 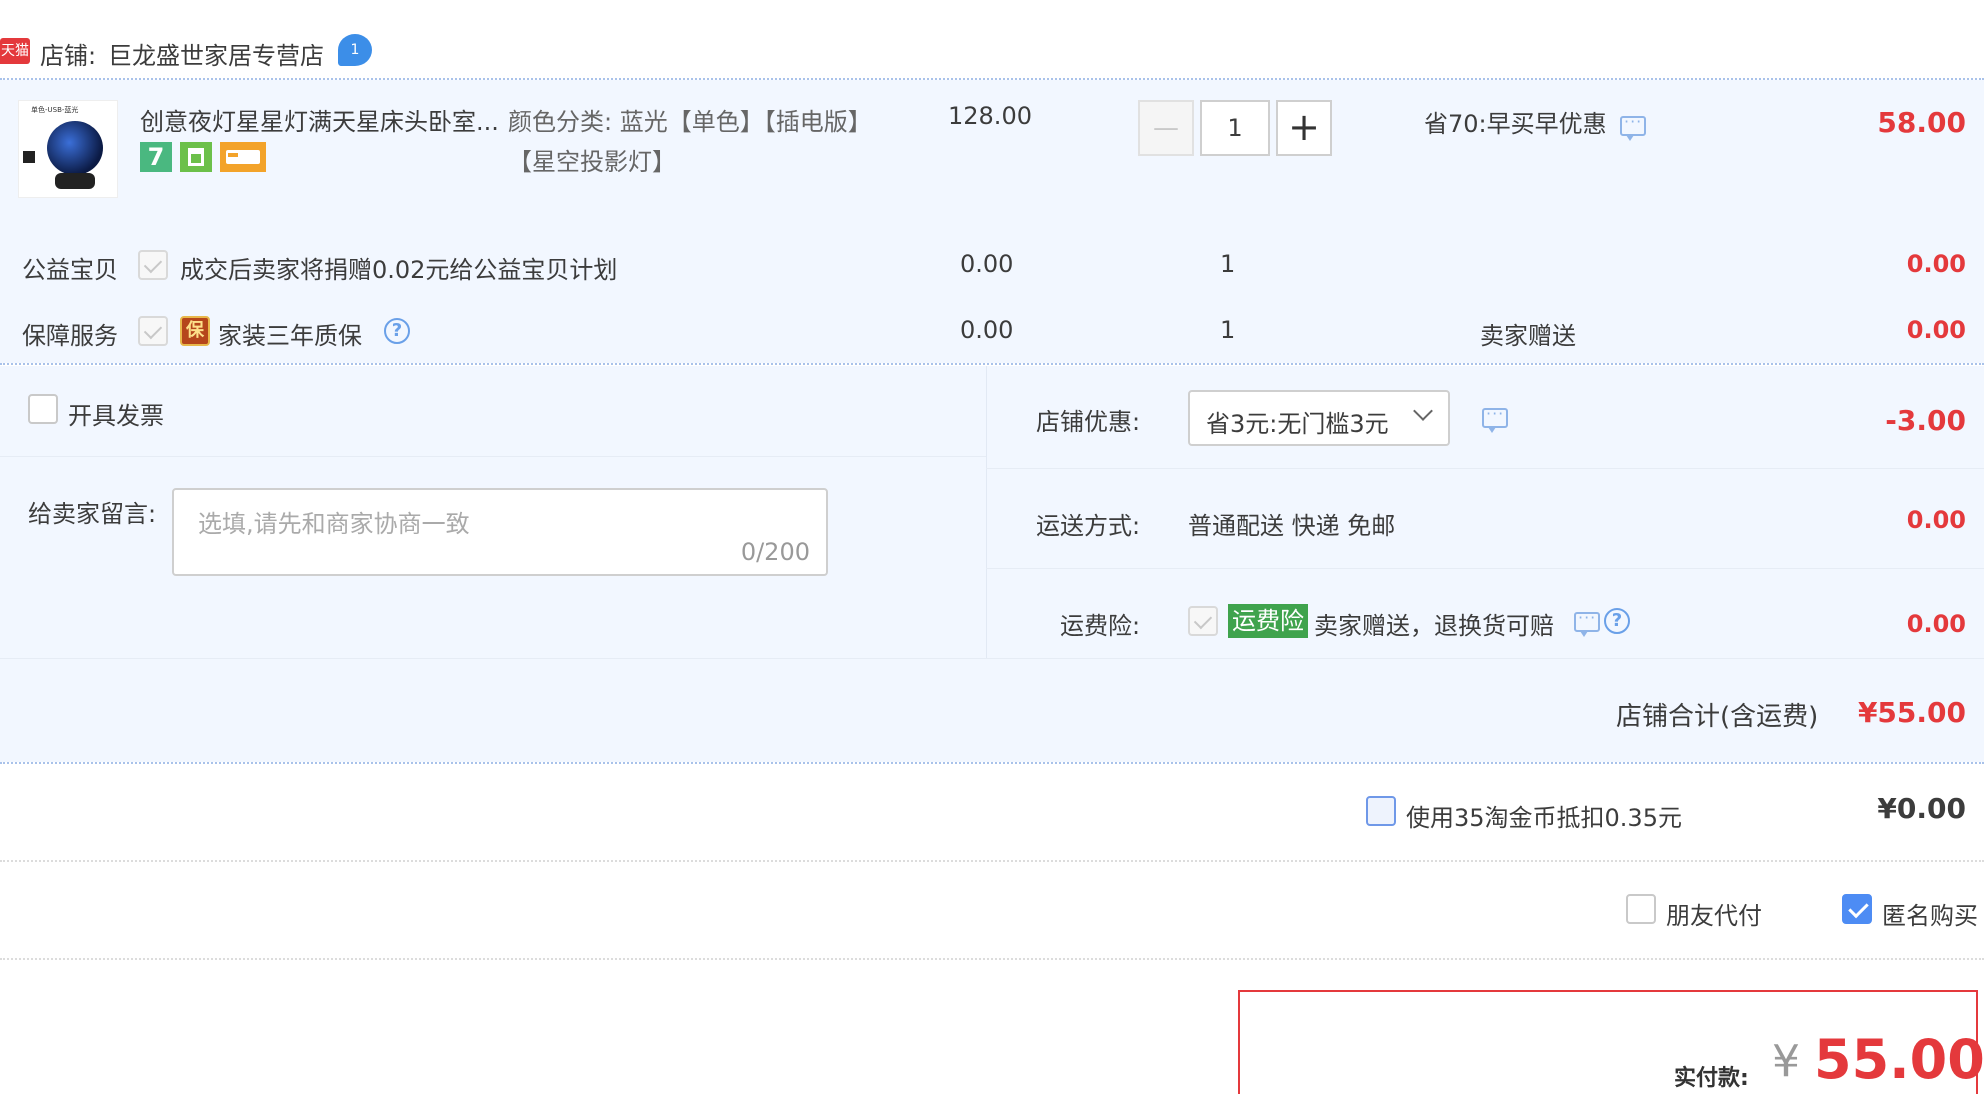 What do you see at coordinates (70, 336) in the screenshot?
I see `warranty-label: 保障服务` at bounding box center [70, 336].